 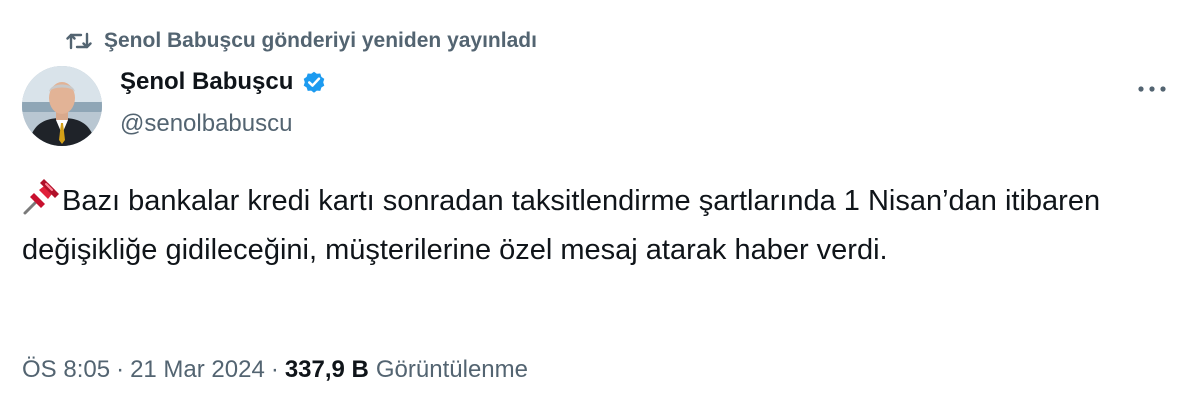 I want to click on views-label: Görüntülenme, so click(x=451, y=369).